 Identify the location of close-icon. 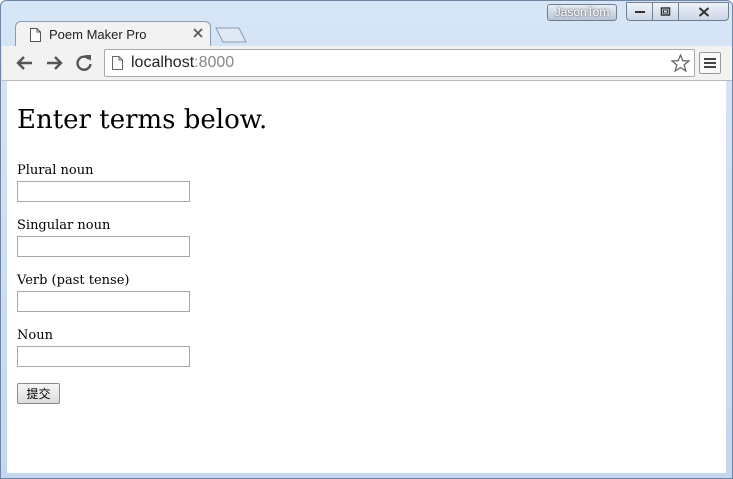
(703, 11).